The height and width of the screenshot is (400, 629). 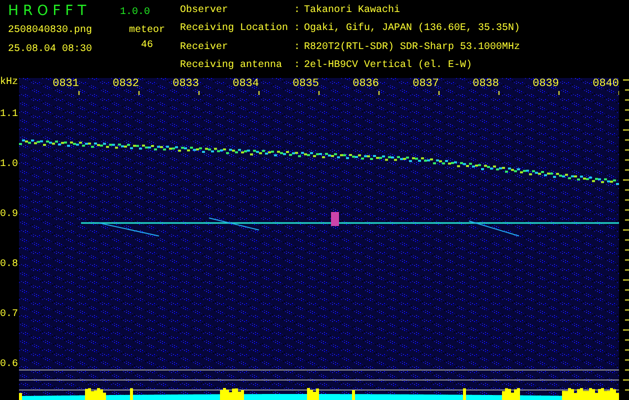 I want to click on timestamp: 25.08.04 08:30, so click(x=51, y=49).